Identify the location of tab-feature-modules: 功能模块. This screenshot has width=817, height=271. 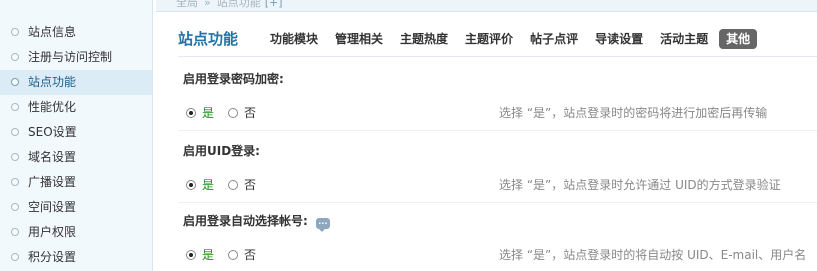
(294, 39).